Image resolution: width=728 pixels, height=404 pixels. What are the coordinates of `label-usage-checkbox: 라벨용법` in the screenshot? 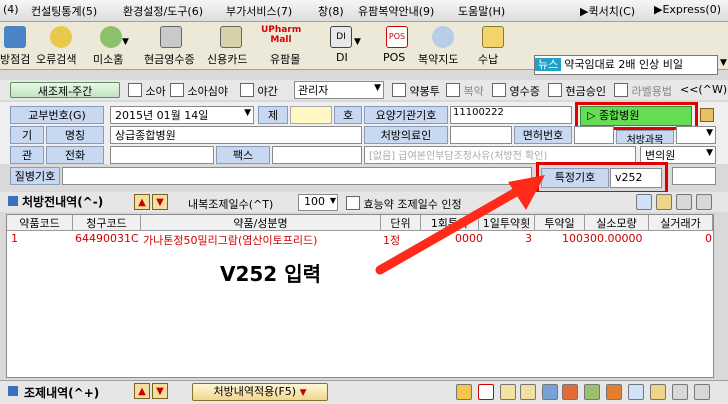 It's located at (643, 91).